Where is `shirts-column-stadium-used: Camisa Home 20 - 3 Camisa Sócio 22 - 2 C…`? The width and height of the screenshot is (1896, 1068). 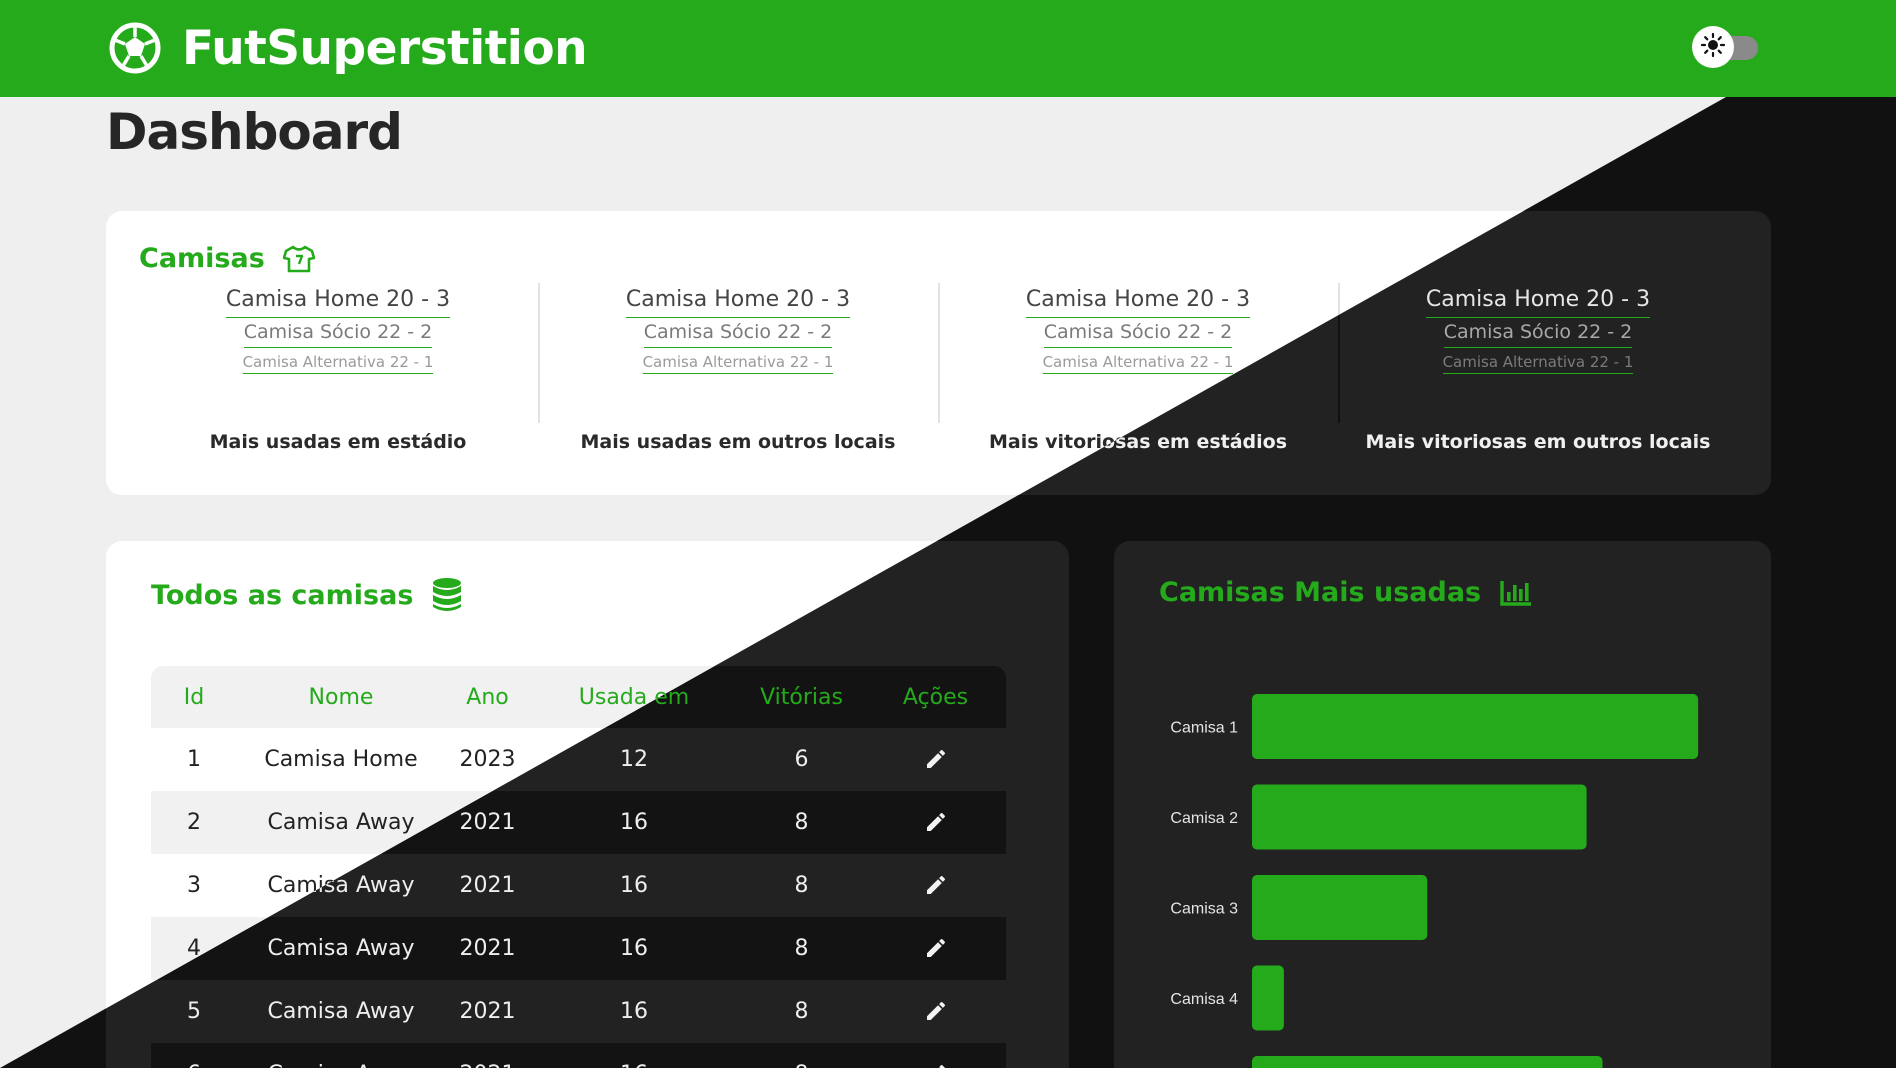 shirts-column-stadium-used: Camisa Home 20 - 3 Camisa Sócio 22 - 2 C… is located at coordinates (338, 388).